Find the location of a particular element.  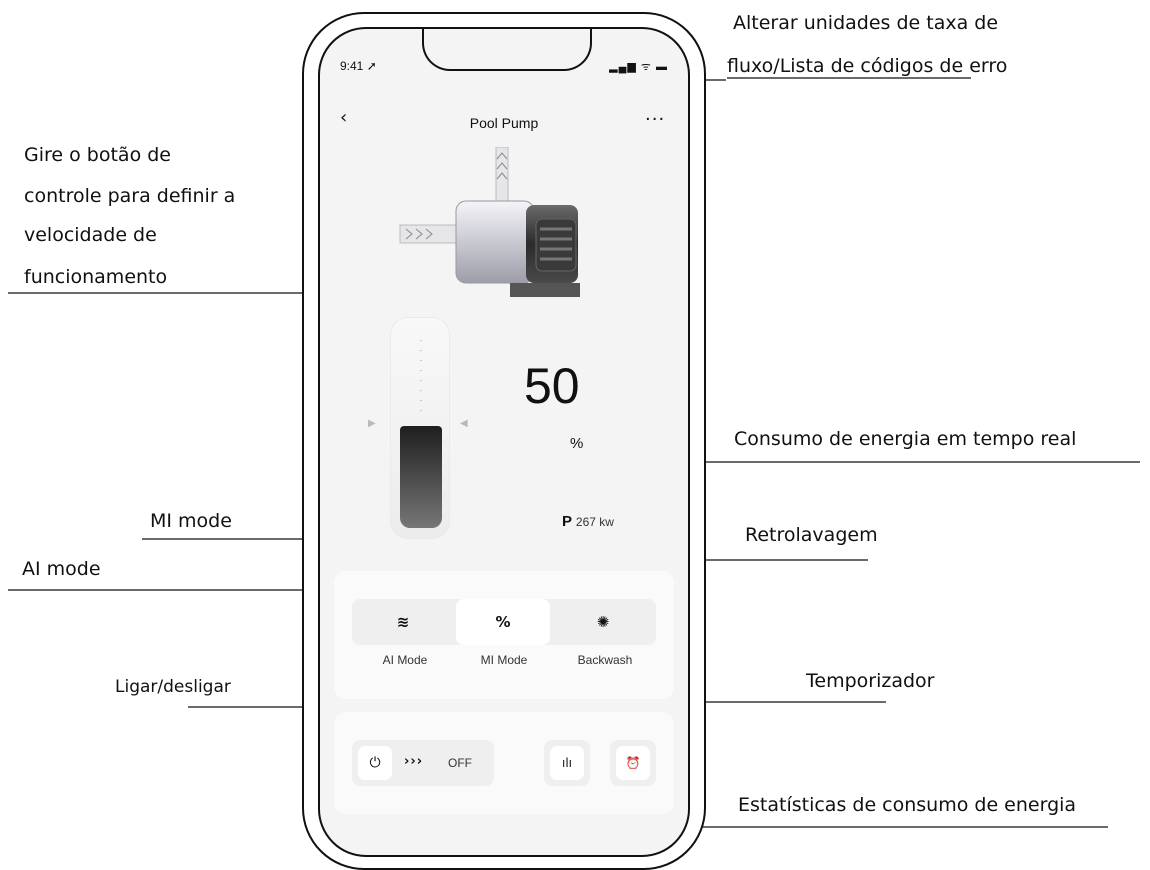

swirl-icon: ✺ is located at coordinates (603, 622).